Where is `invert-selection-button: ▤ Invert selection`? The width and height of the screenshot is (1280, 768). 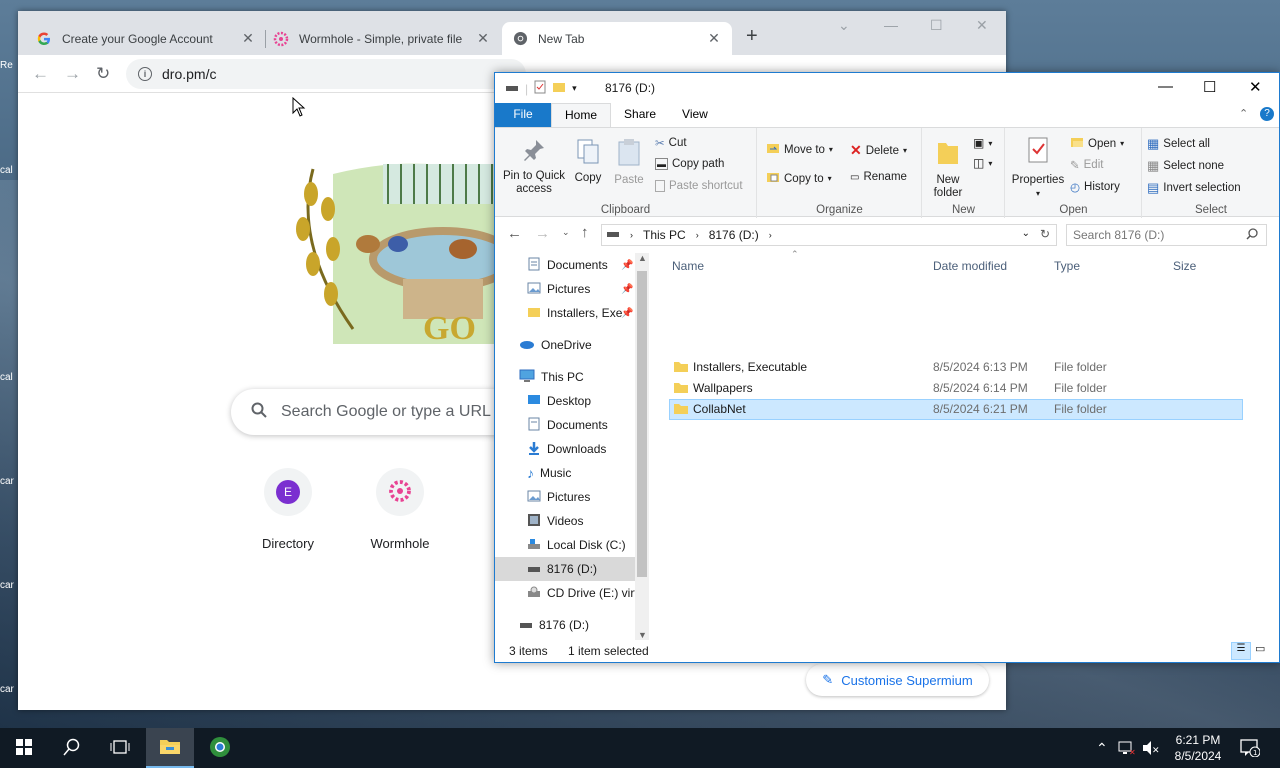
invert-selection-button: ▤ Invert selection is located at coordinates (1194, 188).